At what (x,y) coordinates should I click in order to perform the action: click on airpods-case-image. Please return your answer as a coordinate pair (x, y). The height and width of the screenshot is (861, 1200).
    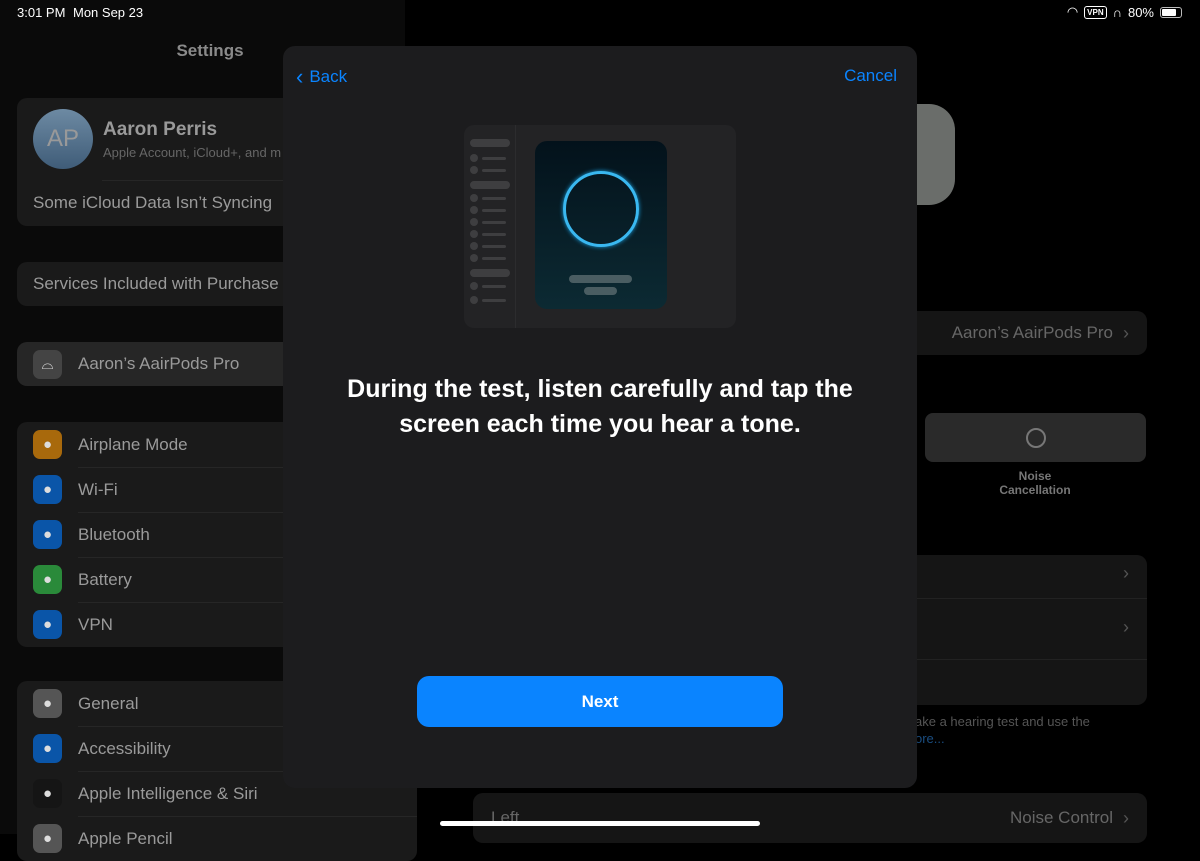
    Looking at the image, I should click on (936, 154).